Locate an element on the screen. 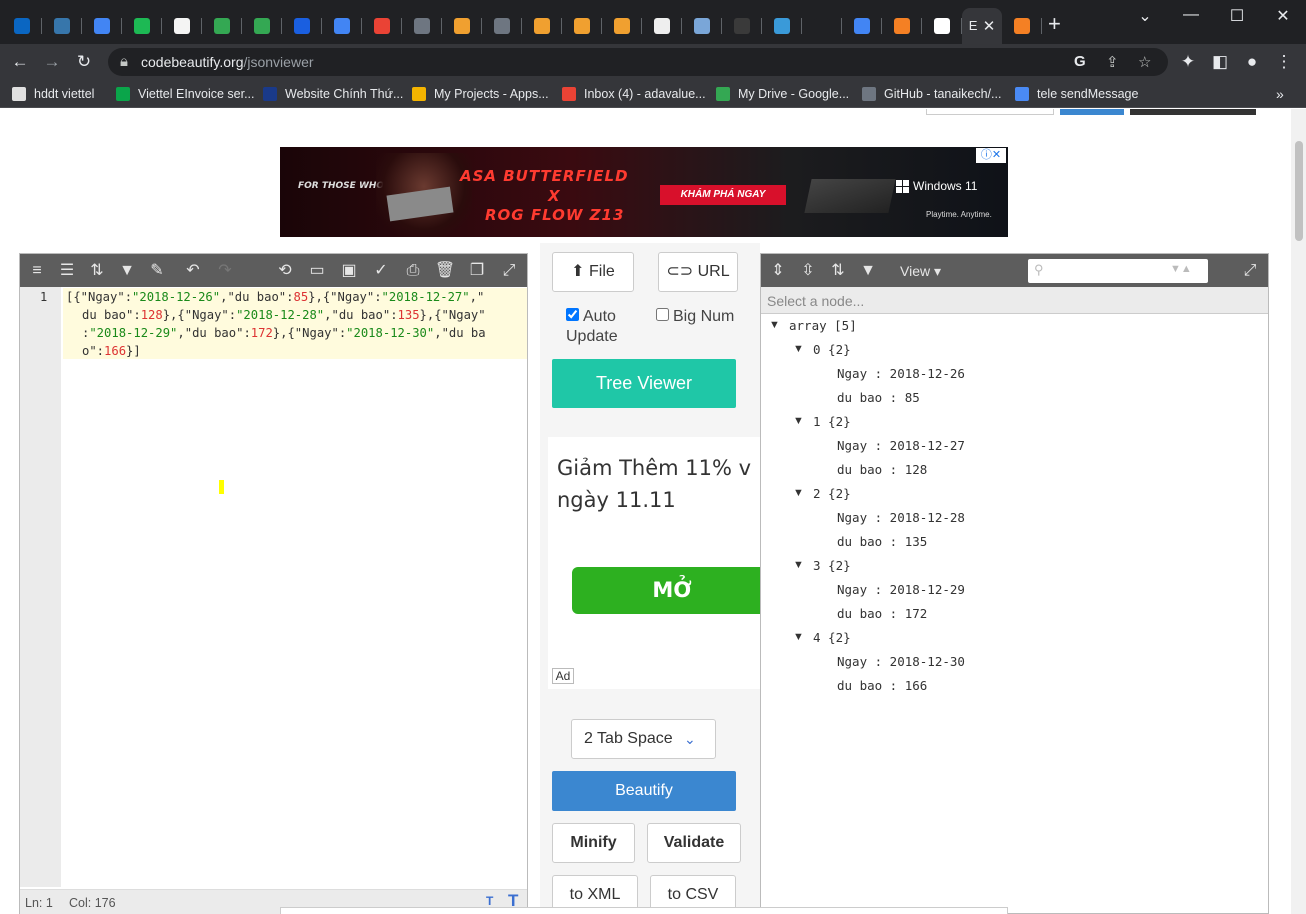 This screenshot has width=1306, height=914. chrome-menu-icon: ⋮ is located at coordinates (1284, 62).